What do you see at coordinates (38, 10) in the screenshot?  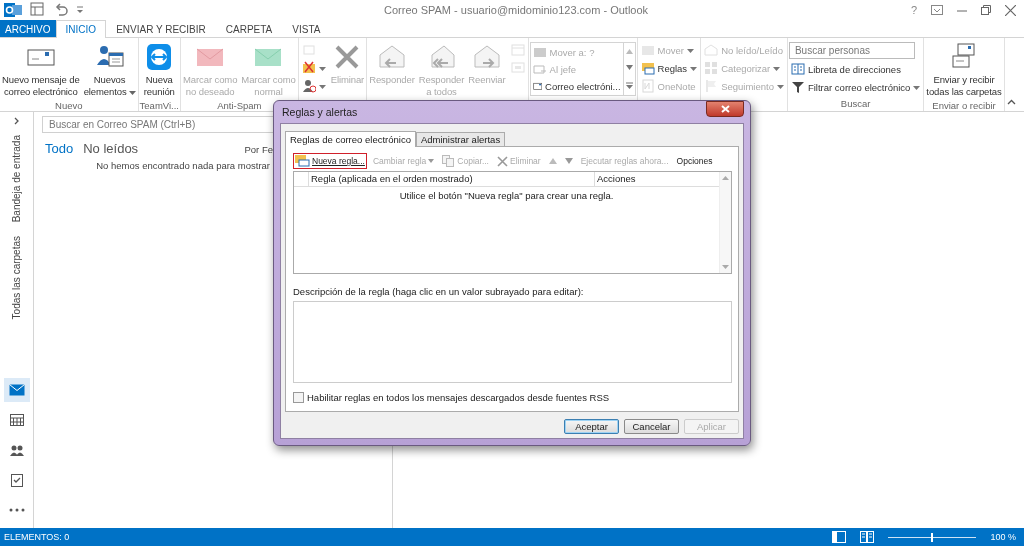 I see `window-layout-icon` at bounding box center [38, 10].